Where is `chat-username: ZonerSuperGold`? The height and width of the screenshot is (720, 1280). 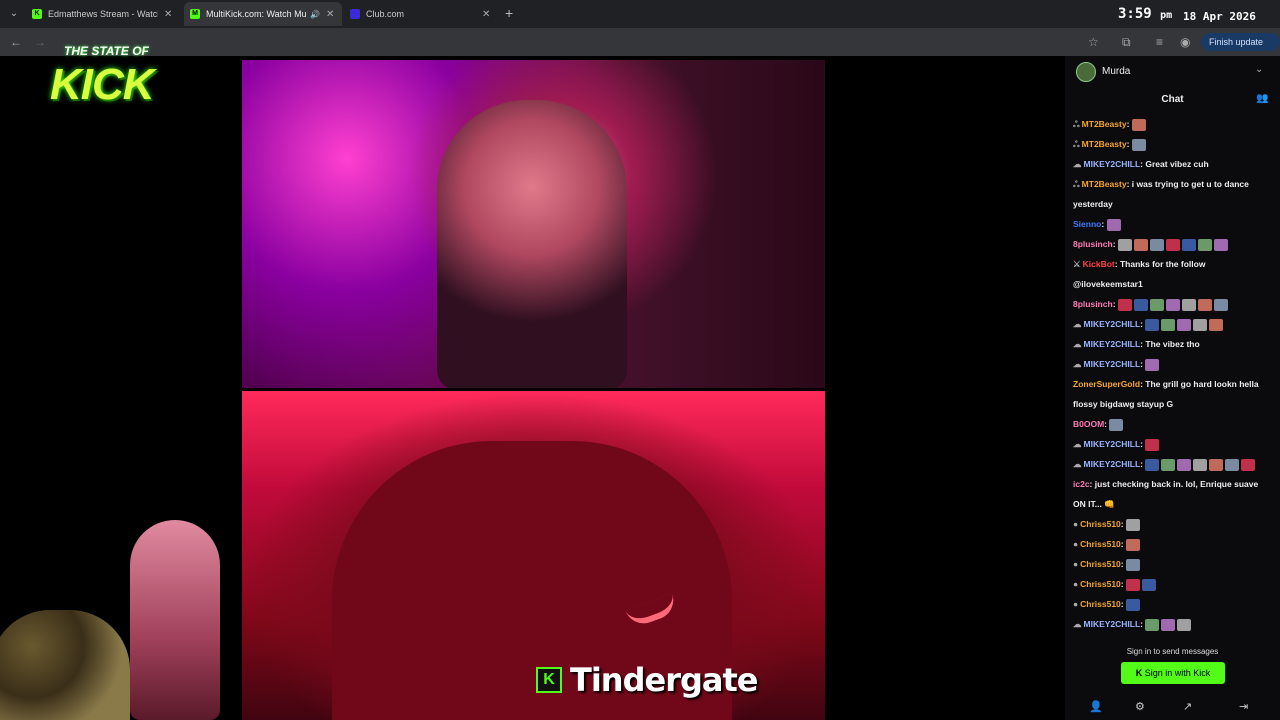
chat-username: ZonerSuperGold is located at coordinates (1106, 384).